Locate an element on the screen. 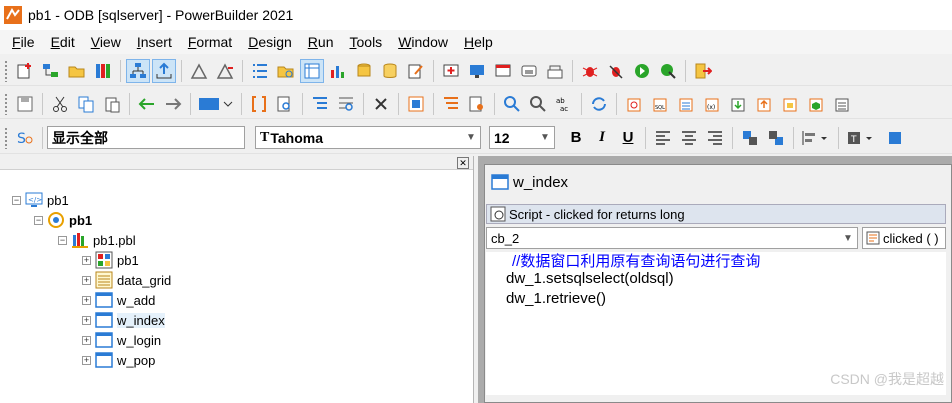  font-name-combo: T Tahoma ▼ is located at coordinates (368, 137).